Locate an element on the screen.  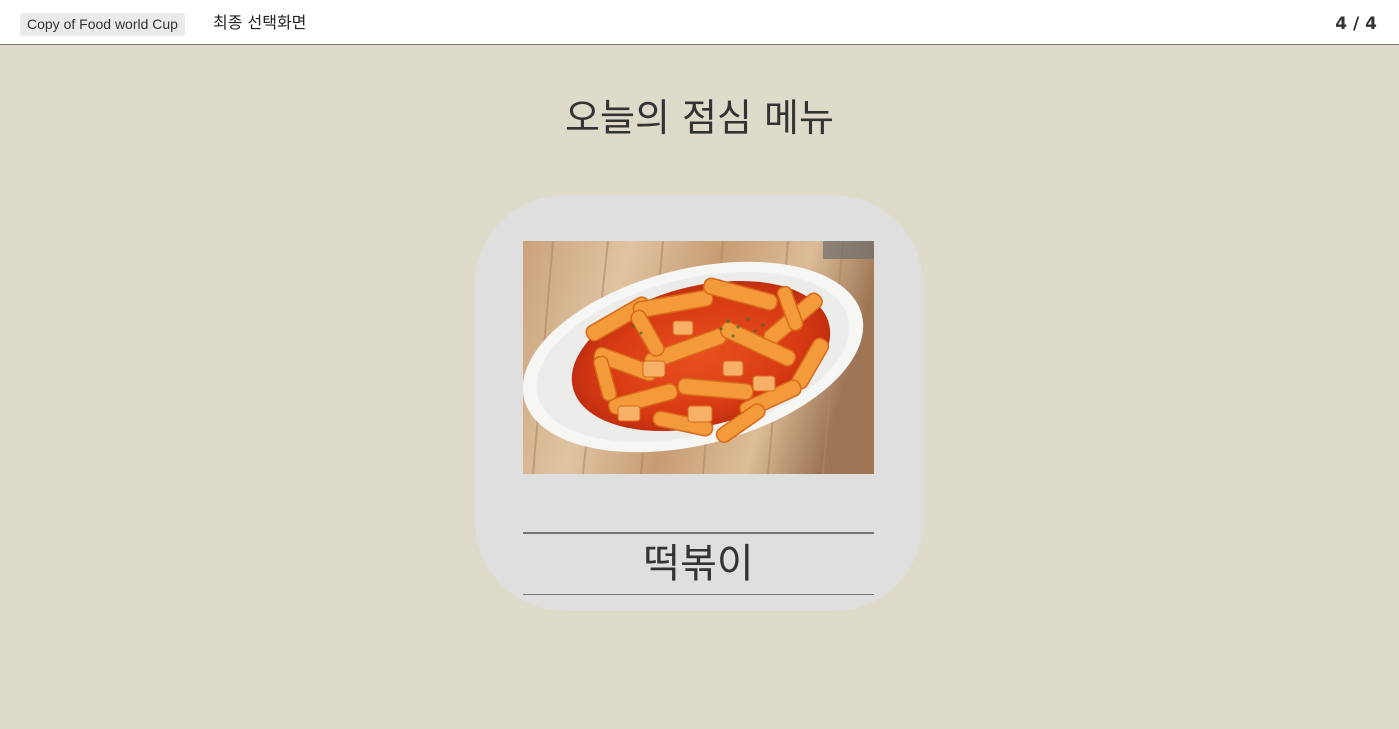
food-name: 떡볶이 is located at coordinates (698, 563).